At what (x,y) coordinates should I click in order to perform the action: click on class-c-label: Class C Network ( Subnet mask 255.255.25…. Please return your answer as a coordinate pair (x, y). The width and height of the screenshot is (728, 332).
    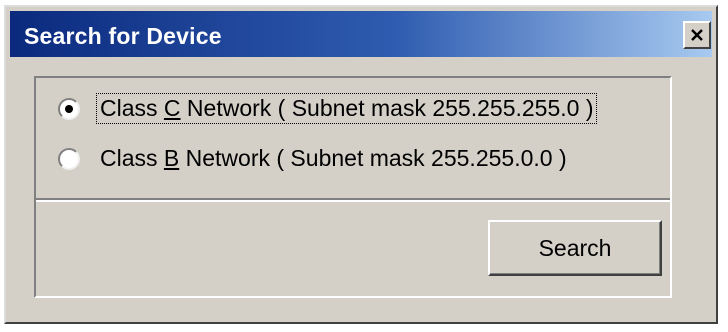
    Looking at the image, I should click on (346, 108).